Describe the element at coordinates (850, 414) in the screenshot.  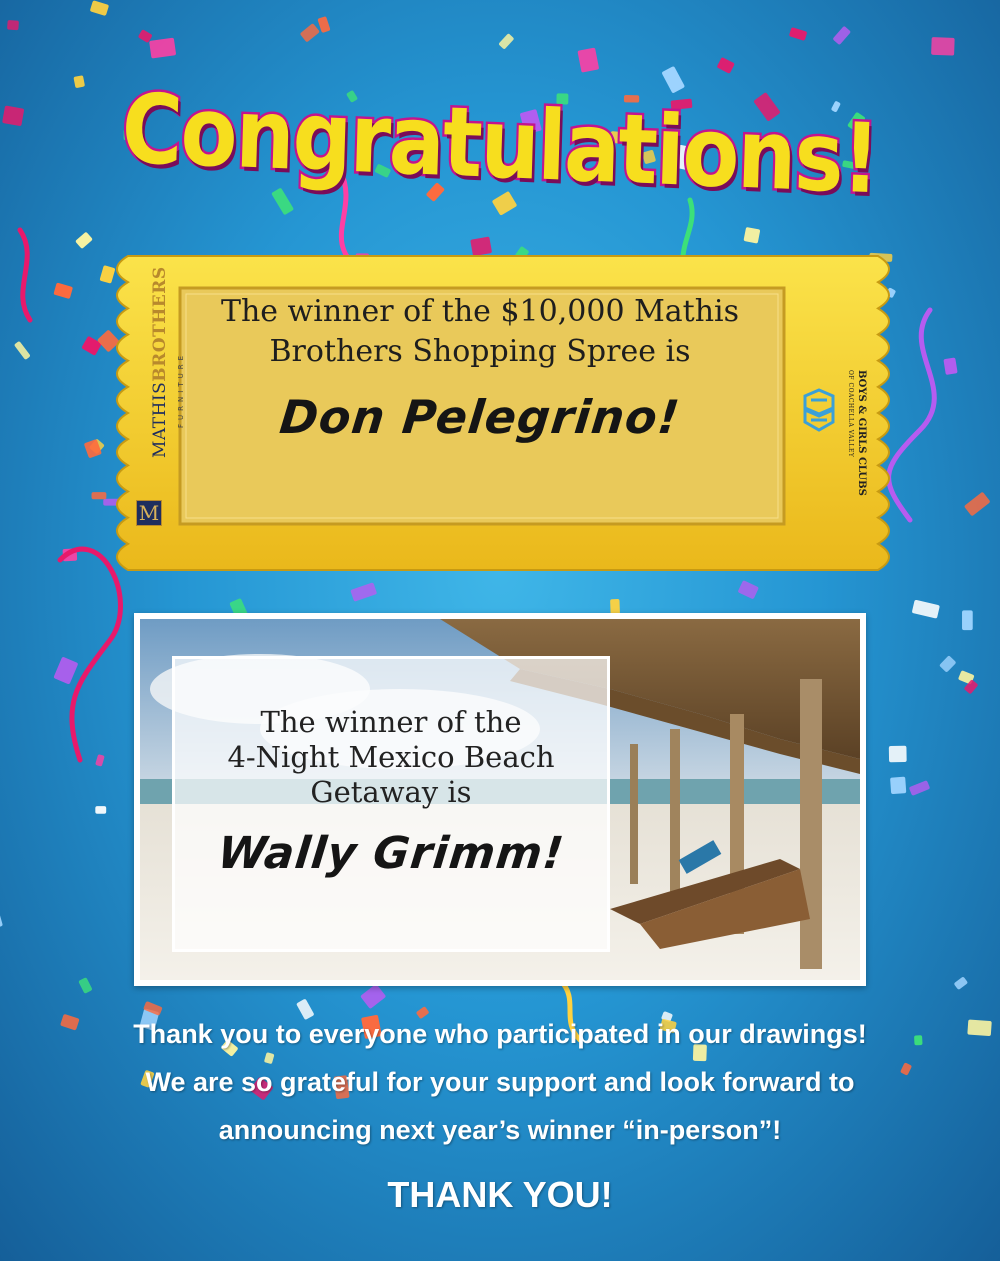
I see `clubs-subtitle: OF COACHELLA VALLEY` at that location.